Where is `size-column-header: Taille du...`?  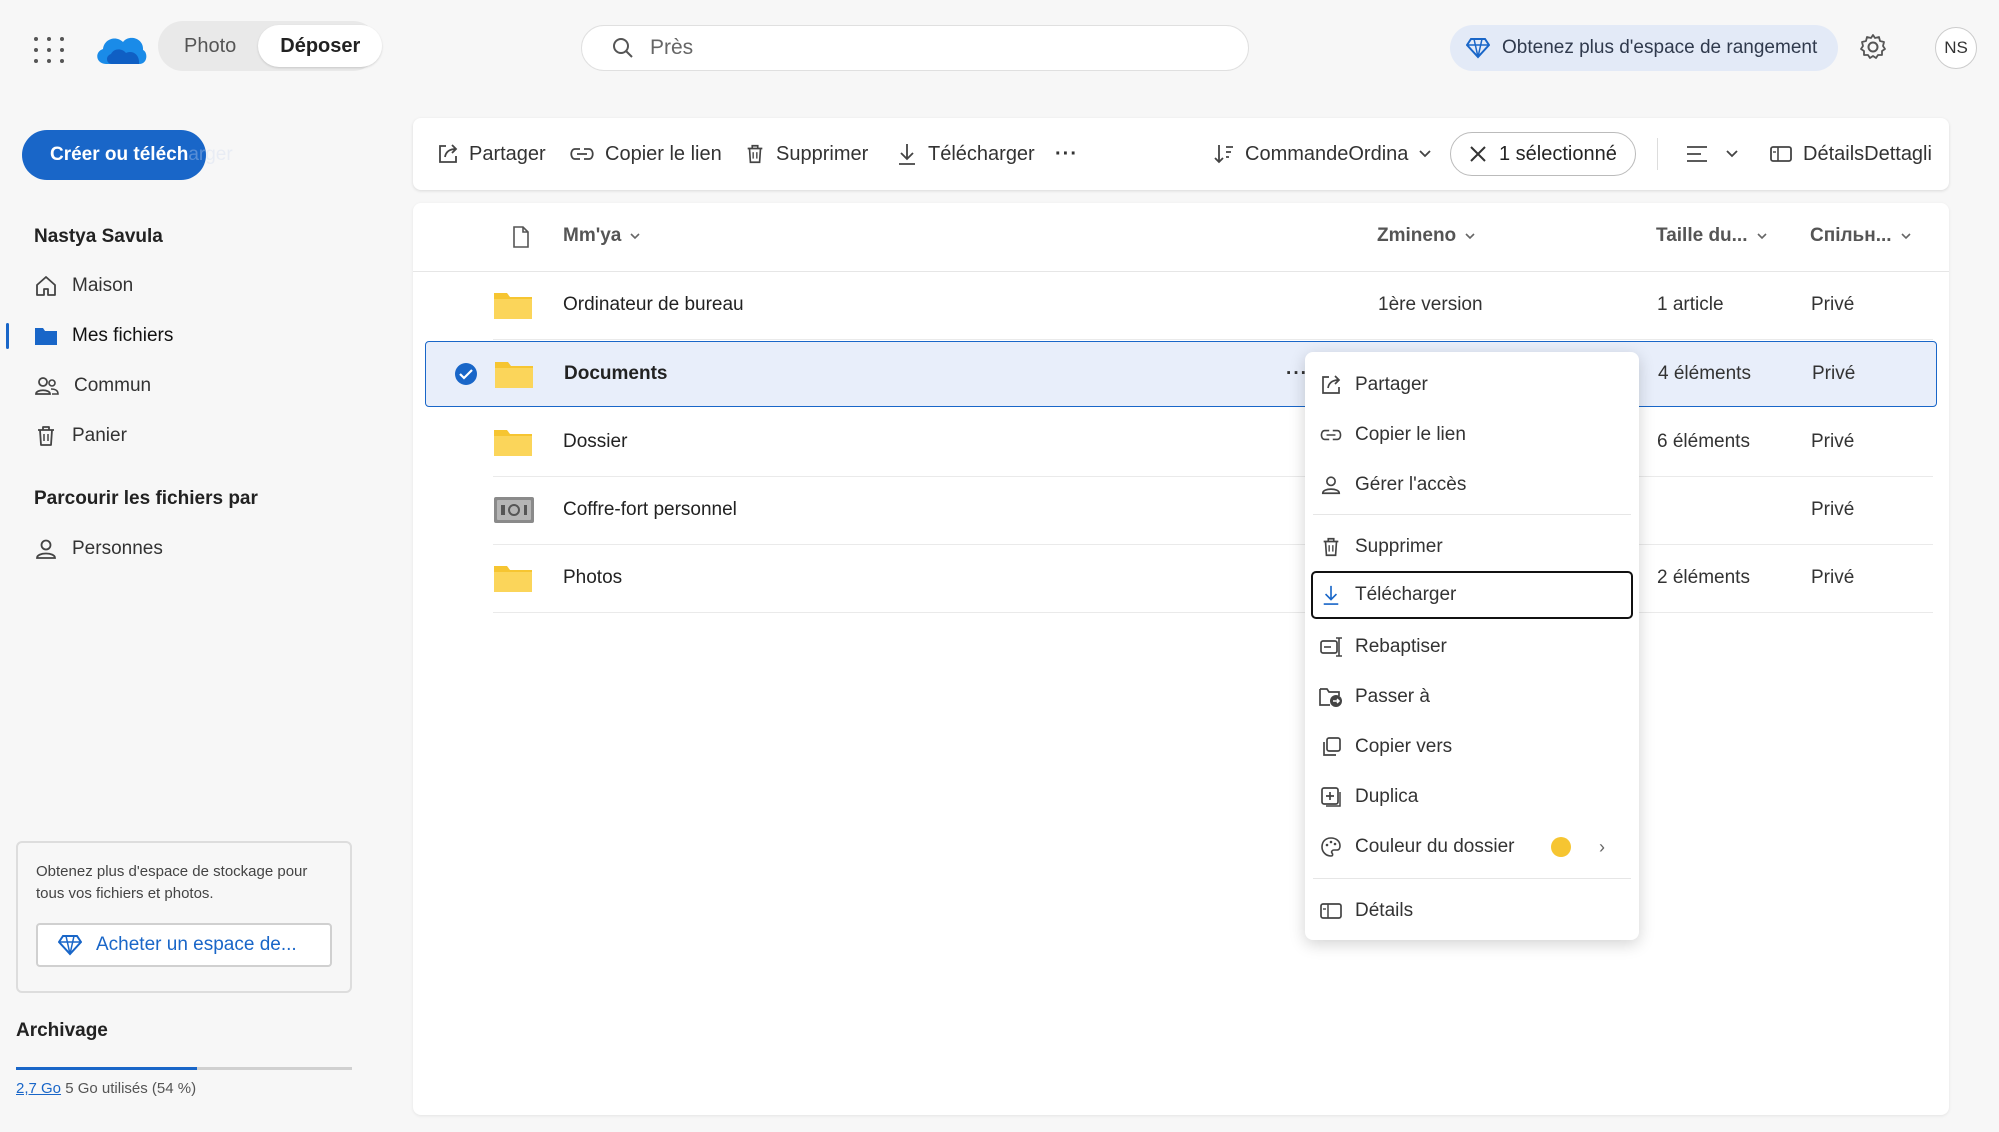
size-column-header: Taille du... is located at coordinates (1712, 236).